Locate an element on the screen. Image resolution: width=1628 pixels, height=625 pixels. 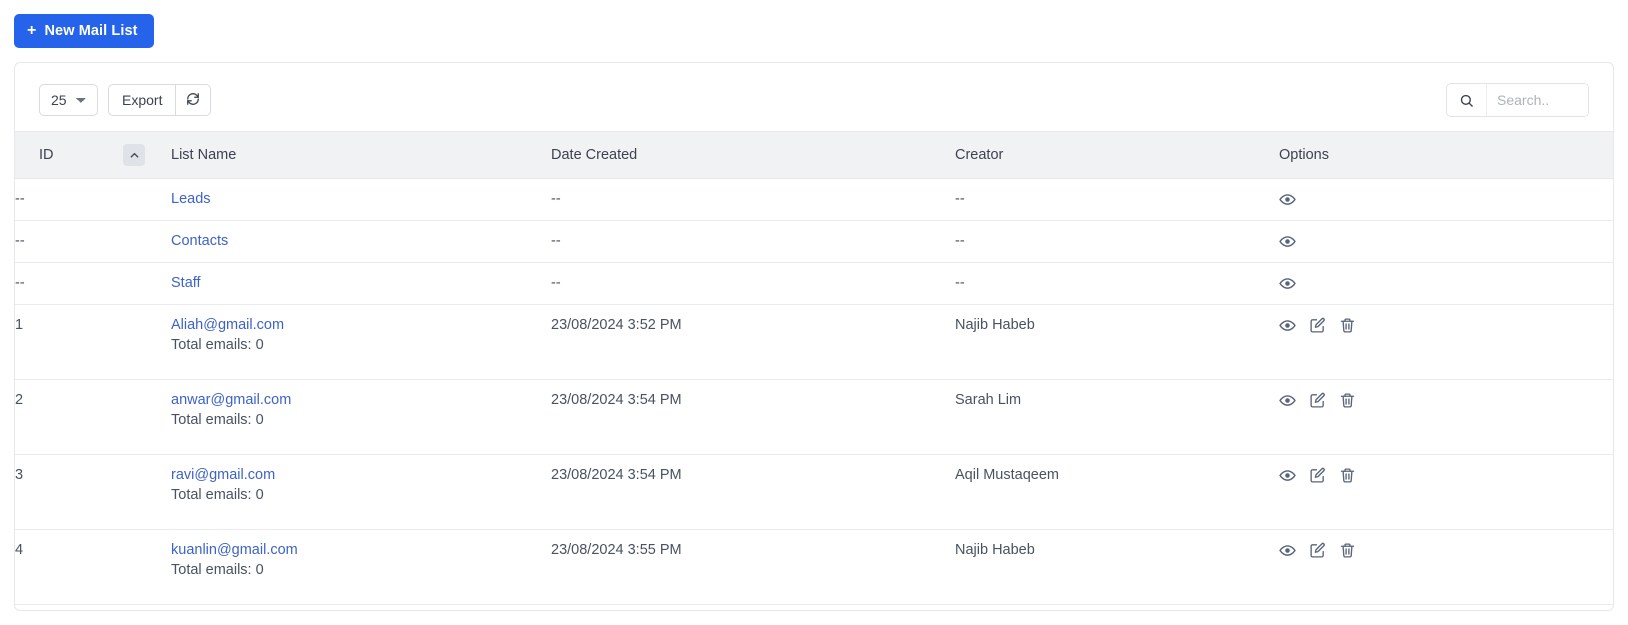
cell-id: 2 is located at coordinates (93, 417).